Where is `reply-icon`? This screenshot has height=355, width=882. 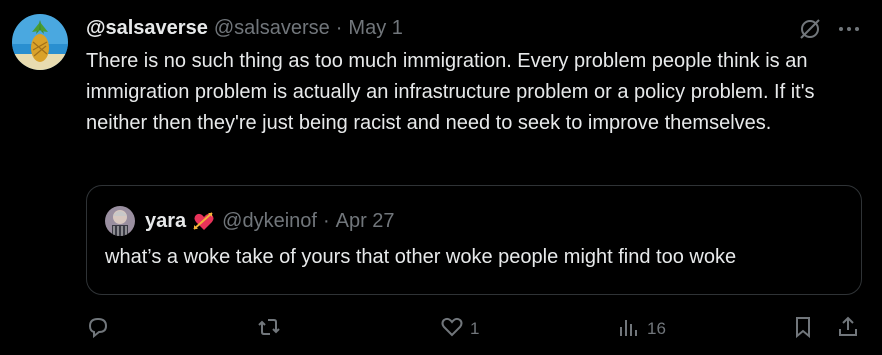
reply-icon is located at coordinates (98, 329).